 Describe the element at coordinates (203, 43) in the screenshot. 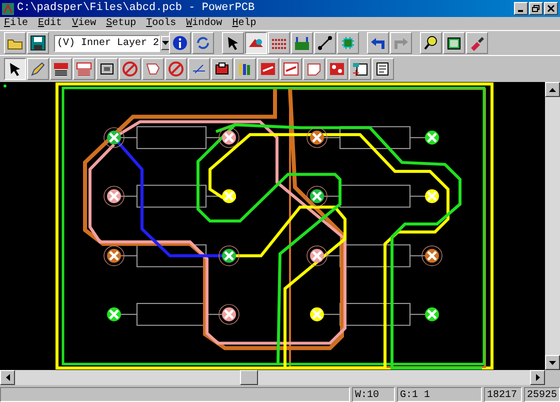

I see `circular-arrows-icon` at that location.